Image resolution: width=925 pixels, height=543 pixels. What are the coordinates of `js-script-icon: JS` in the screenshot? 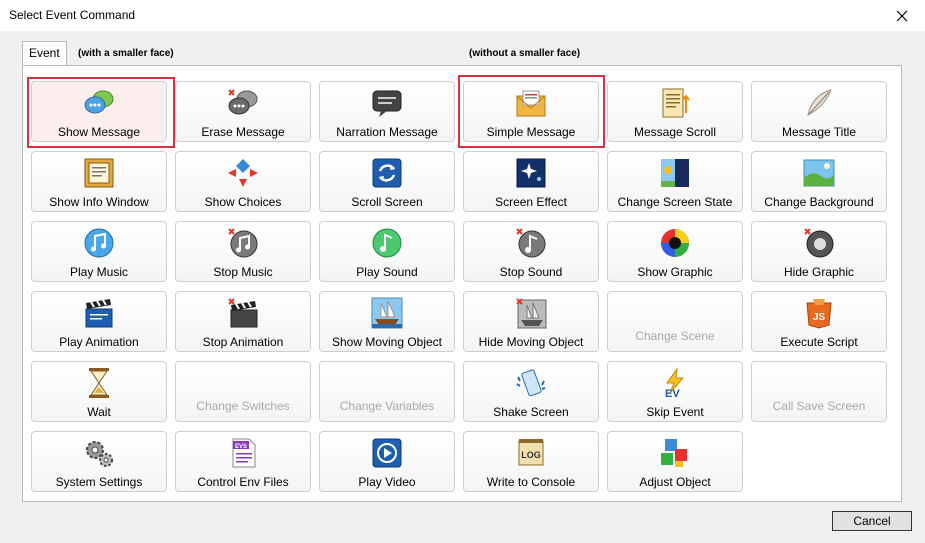 It's located at (819, 313).